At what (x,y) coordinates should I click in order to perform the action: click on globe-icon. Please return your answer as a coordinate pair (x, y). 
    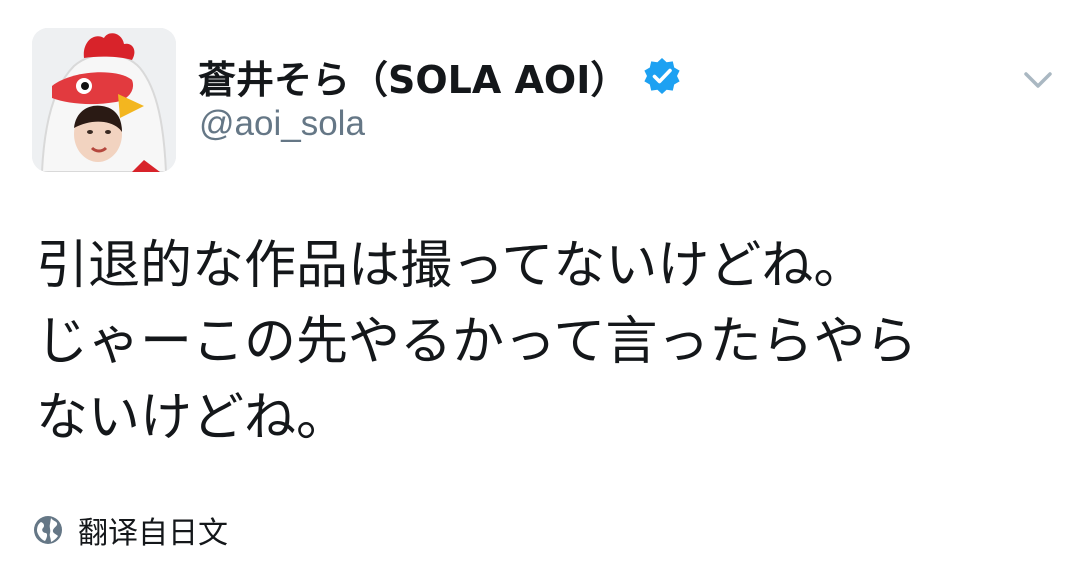
    Looking at the image, I should click on (48, 530).